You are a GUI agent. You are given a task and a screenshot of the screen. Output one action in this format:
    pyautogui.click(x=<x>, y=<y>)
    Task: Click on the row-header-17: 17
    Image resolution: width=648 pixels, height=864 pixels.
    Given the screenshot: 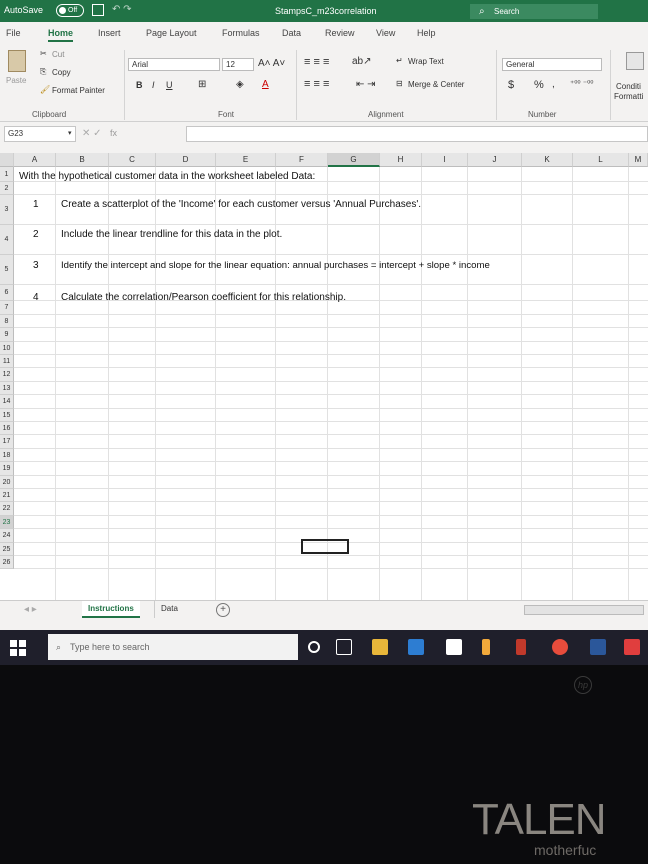 What is the action you would take?
    pyautogui.click(x=7, y=442)
    